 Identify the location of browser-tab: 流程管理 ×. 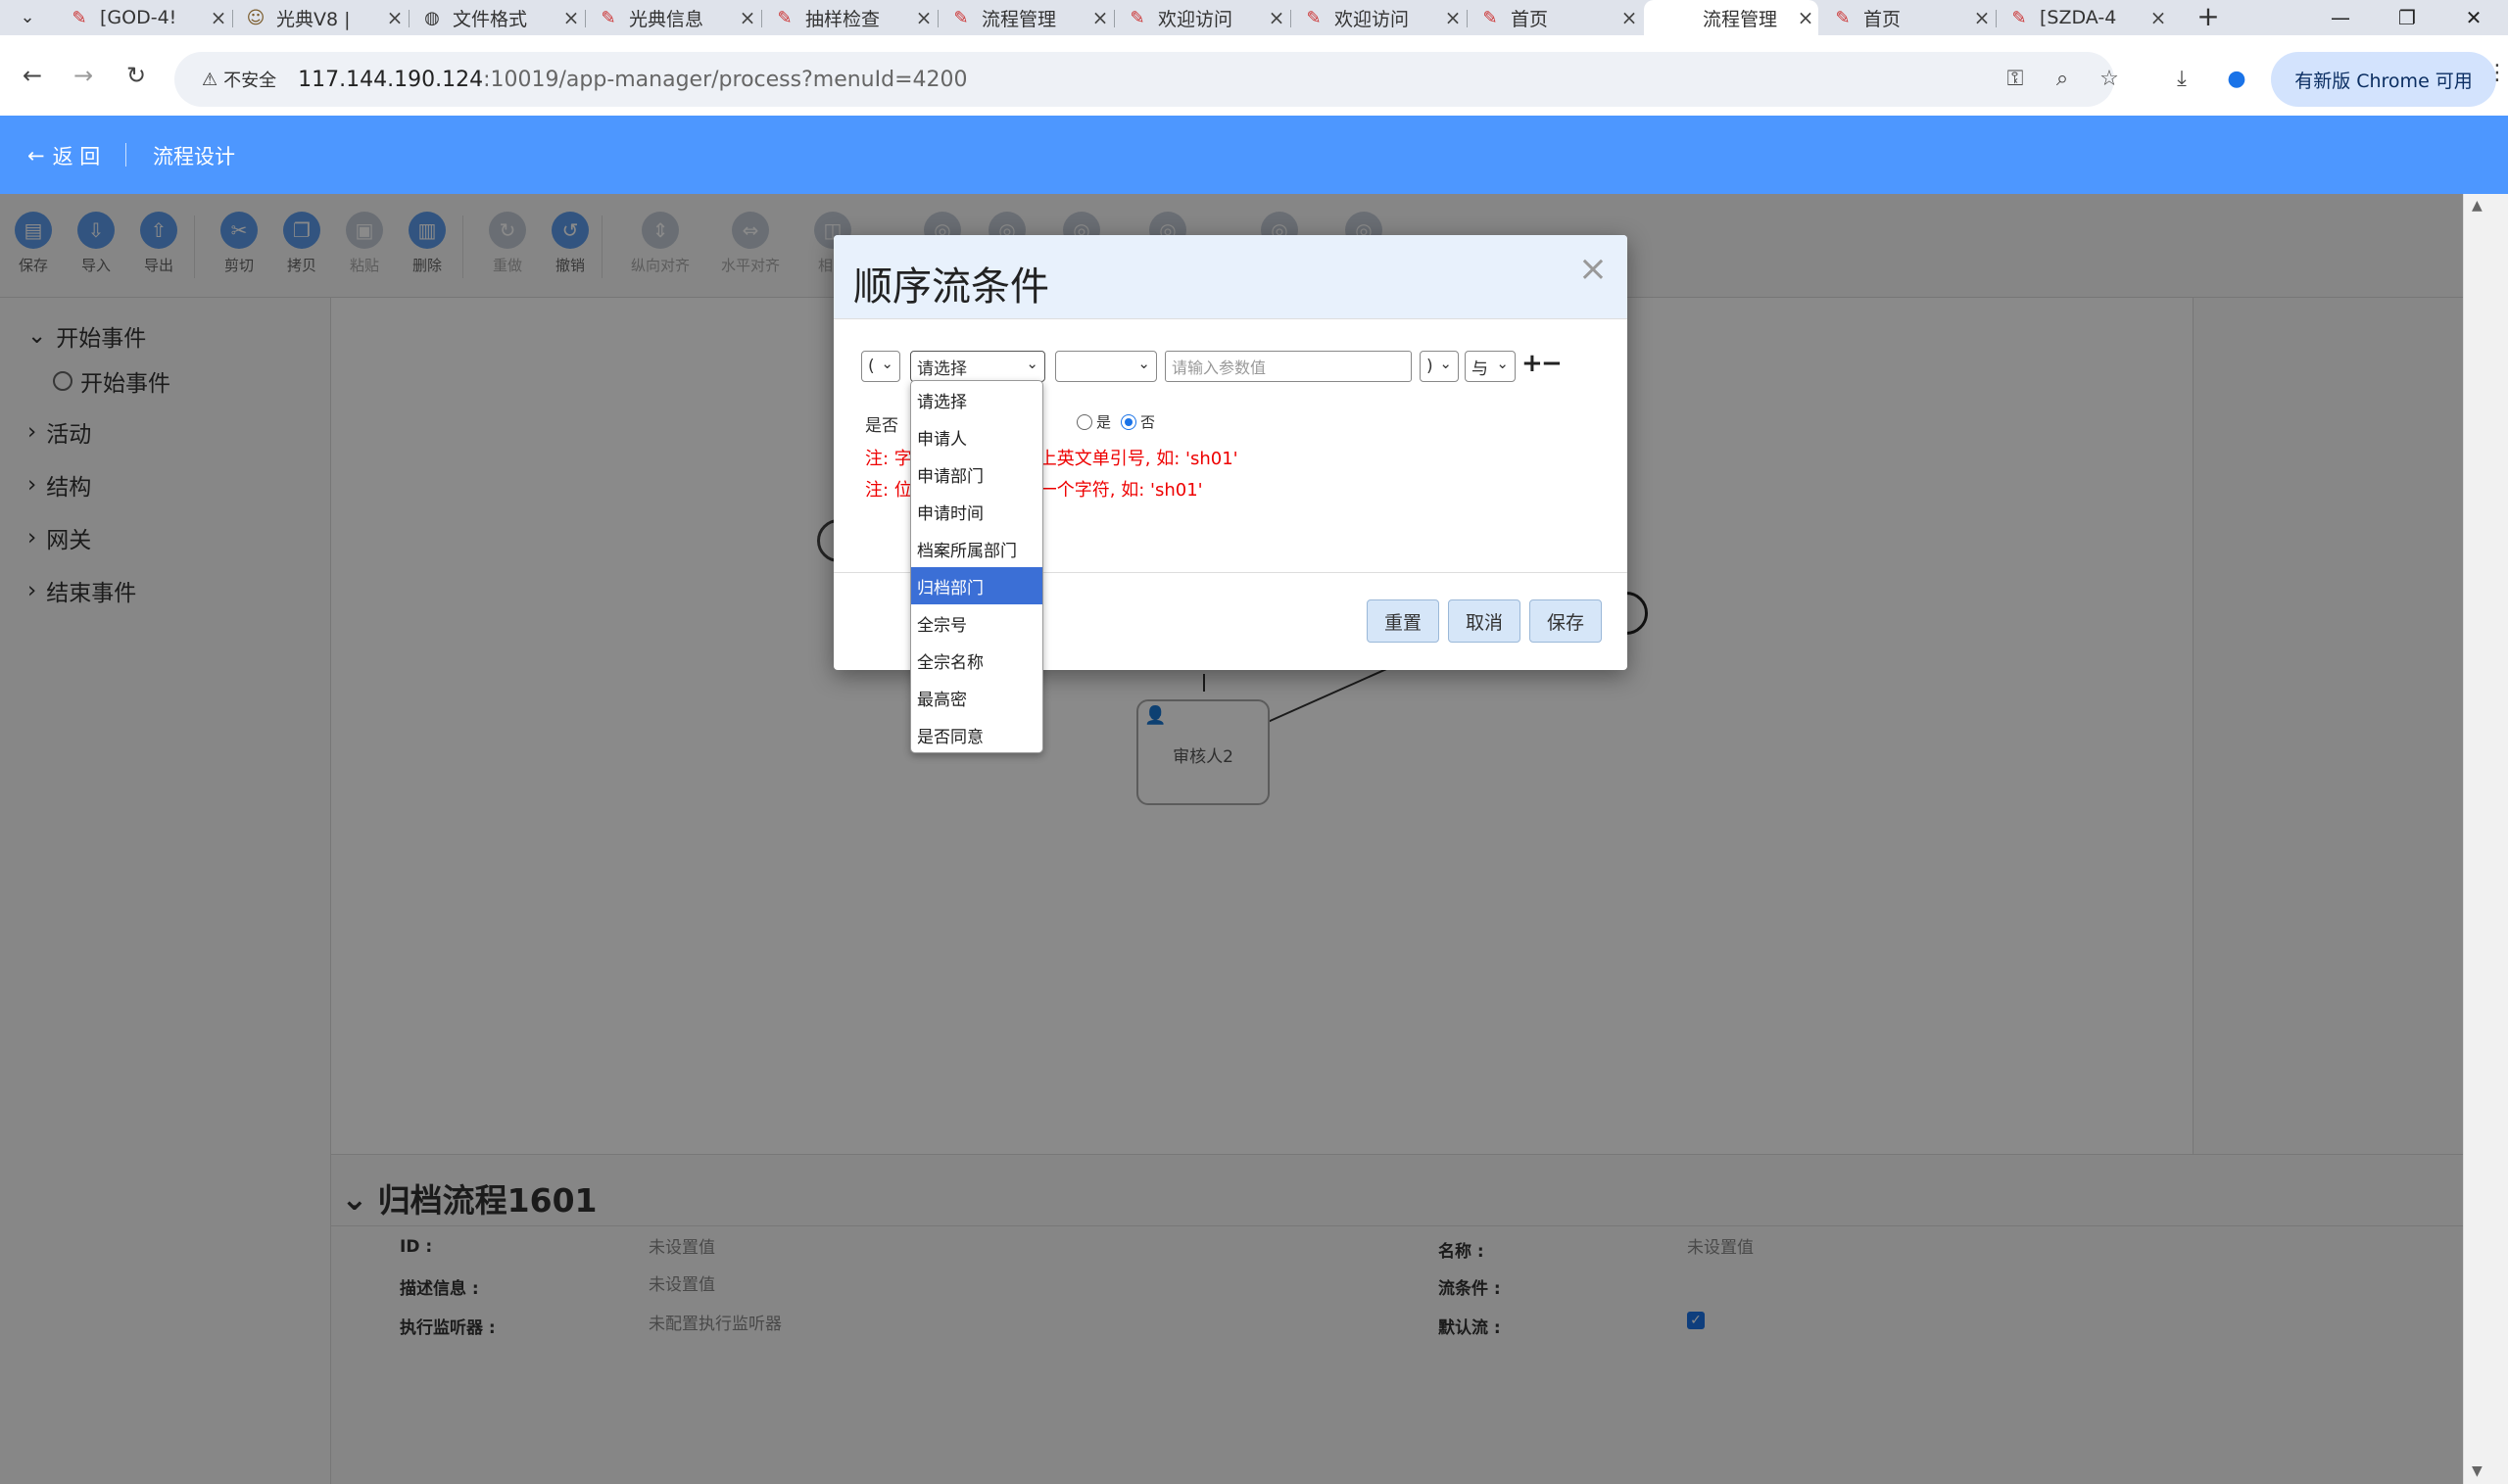
(1731, 17).